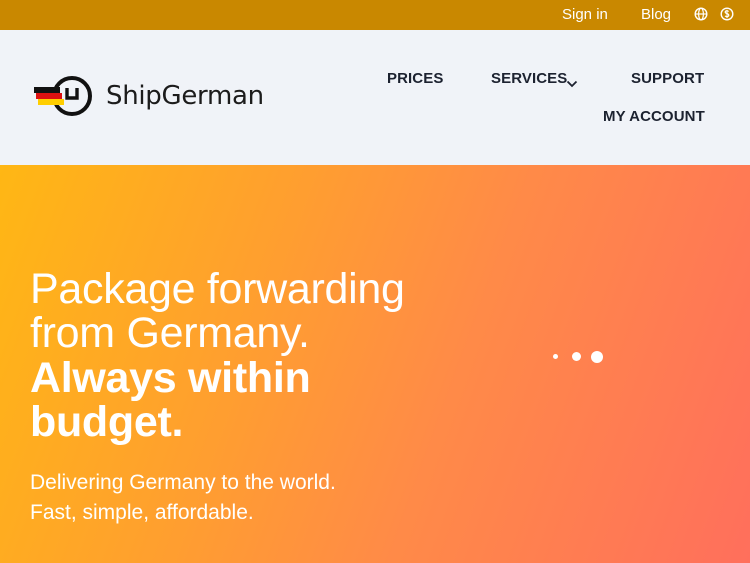 The image size is (750, 563). What do you see at coordinates (585, 14) in the screenshot?
I see `sign-in-link: Sign in` at bounding box center [585, 14].